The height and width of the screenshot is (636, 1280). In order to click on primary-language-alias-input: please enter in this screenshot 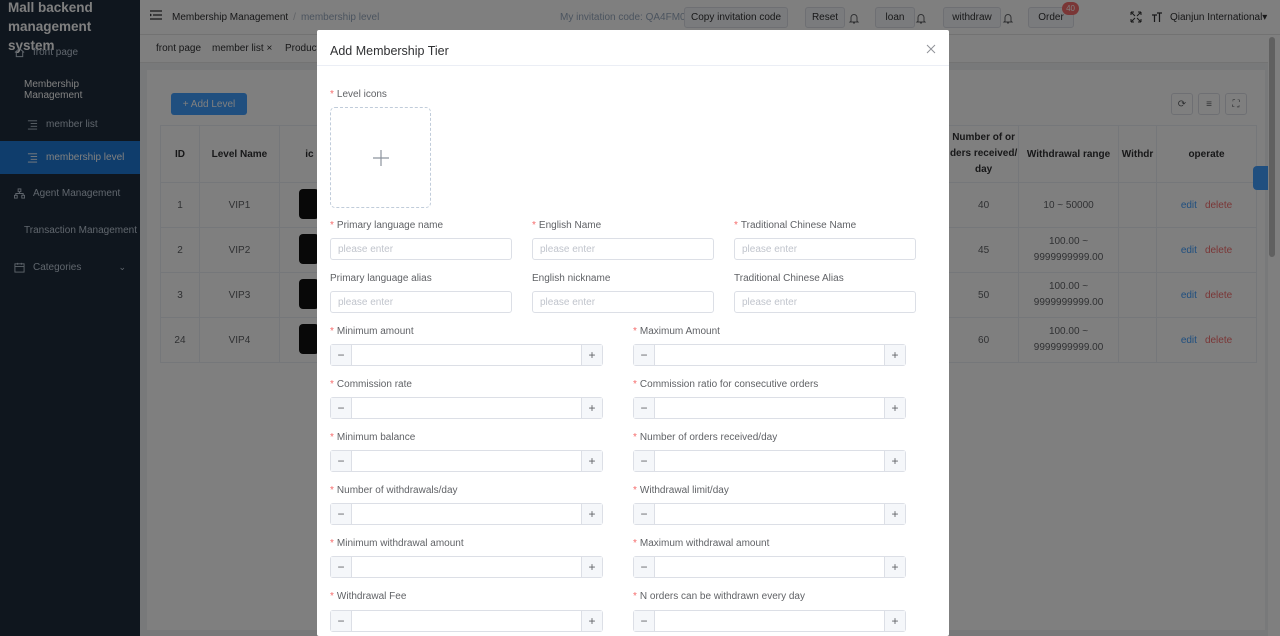, I will do `click(421, 302)`.